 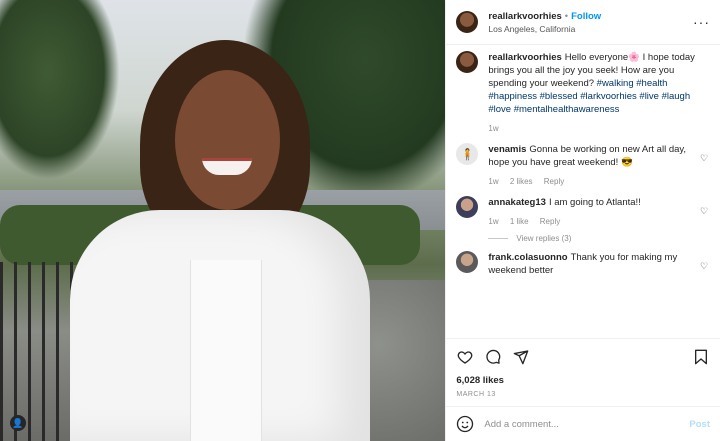 I want to click on post-actions: 6,028 likes MARCH 13, so click(x=583, y=372).